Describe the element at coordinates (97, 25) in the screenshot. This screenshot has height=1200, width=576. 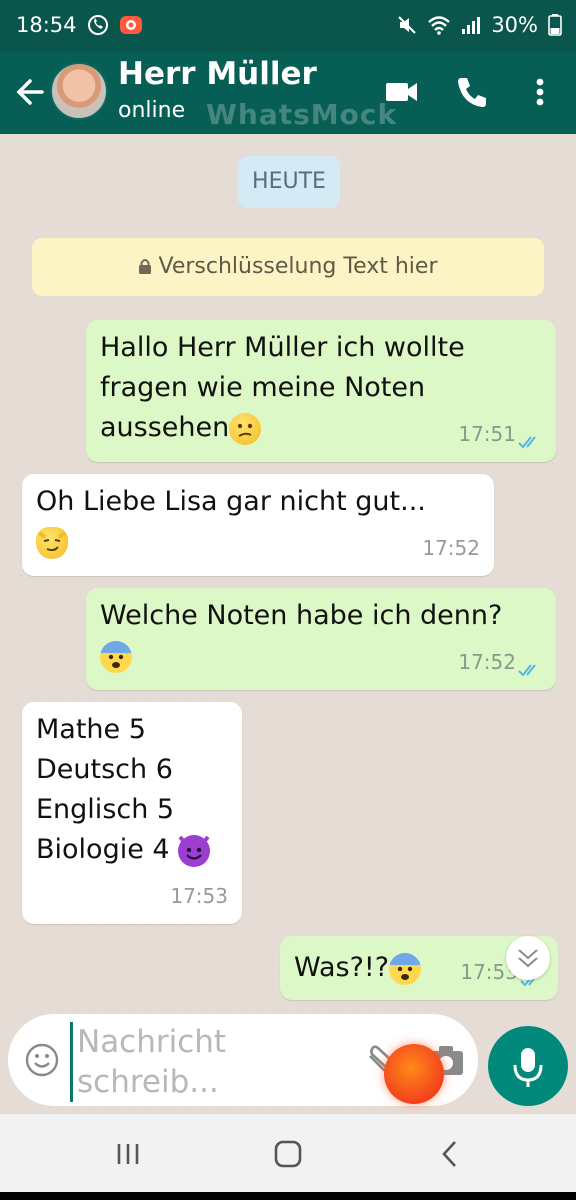
I see `whatsapp-notification-icon` at that location.